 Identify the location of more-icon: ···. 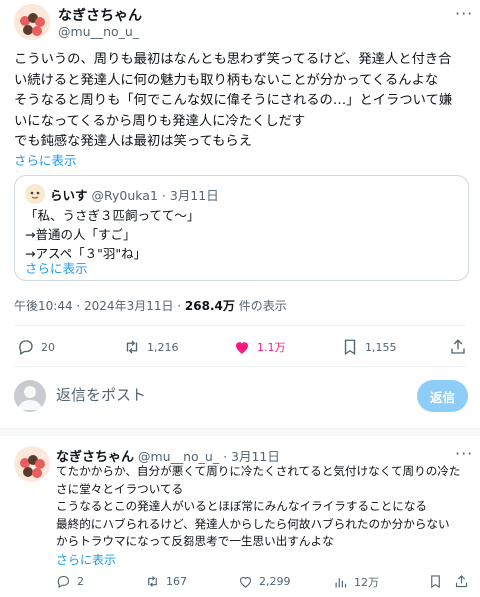
(464, 13).